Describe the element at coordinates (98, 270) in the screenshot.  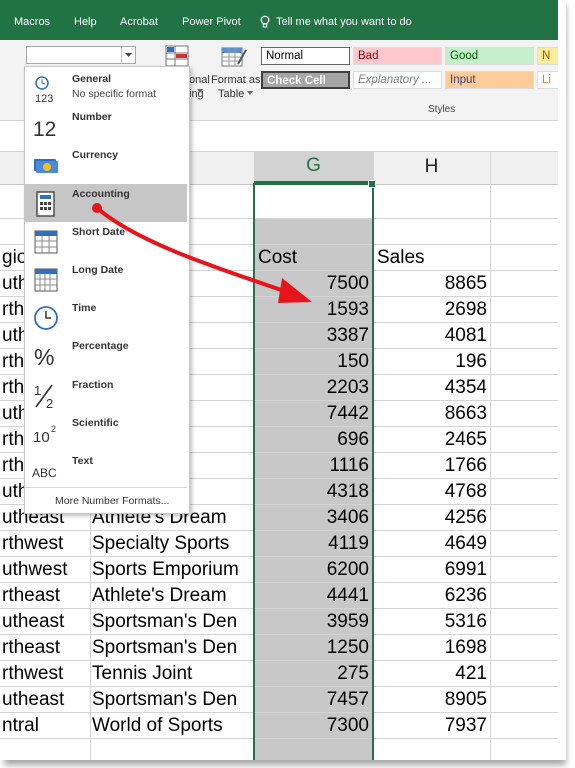
I see `format-item-label: Long Date` at that location.